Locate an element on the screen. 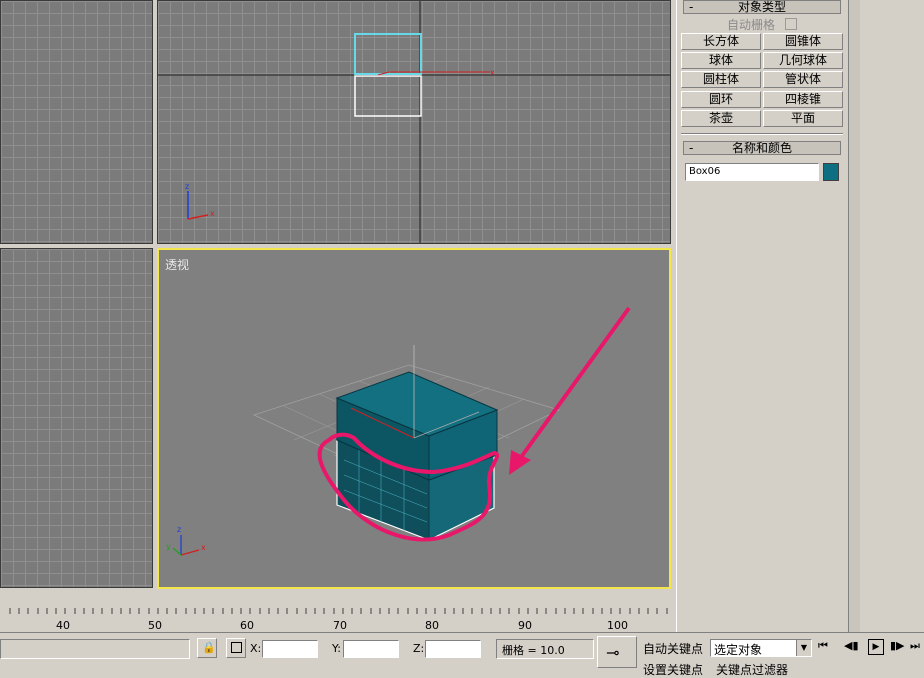 Image resolution: width=924 pixels, height=678 pixels. cylinder-button: 圆柱体 is located at coordinates (721, 79).